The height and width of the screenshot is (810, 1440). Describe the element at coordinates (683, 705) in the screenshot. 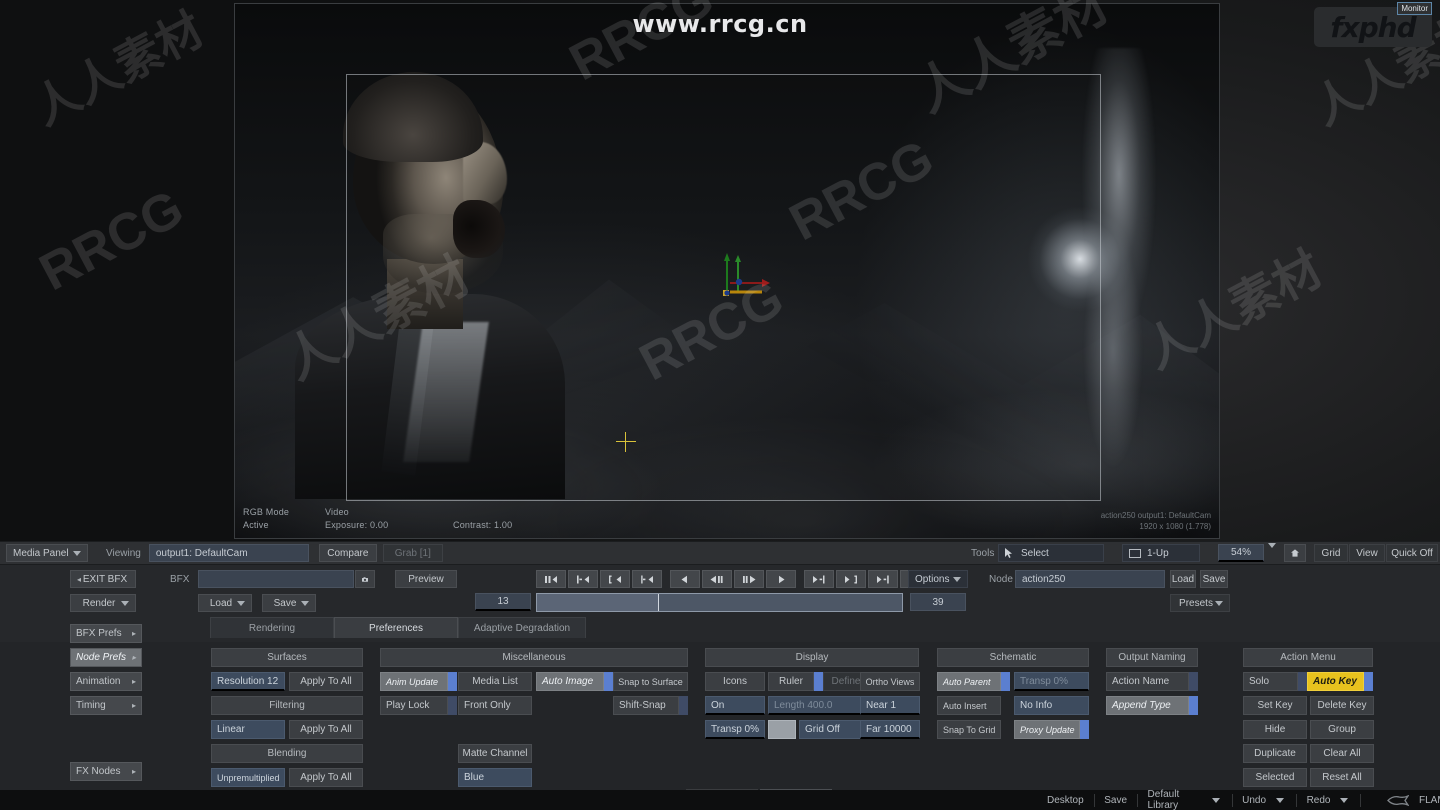

I see `shift-snap-indicator` at that location.